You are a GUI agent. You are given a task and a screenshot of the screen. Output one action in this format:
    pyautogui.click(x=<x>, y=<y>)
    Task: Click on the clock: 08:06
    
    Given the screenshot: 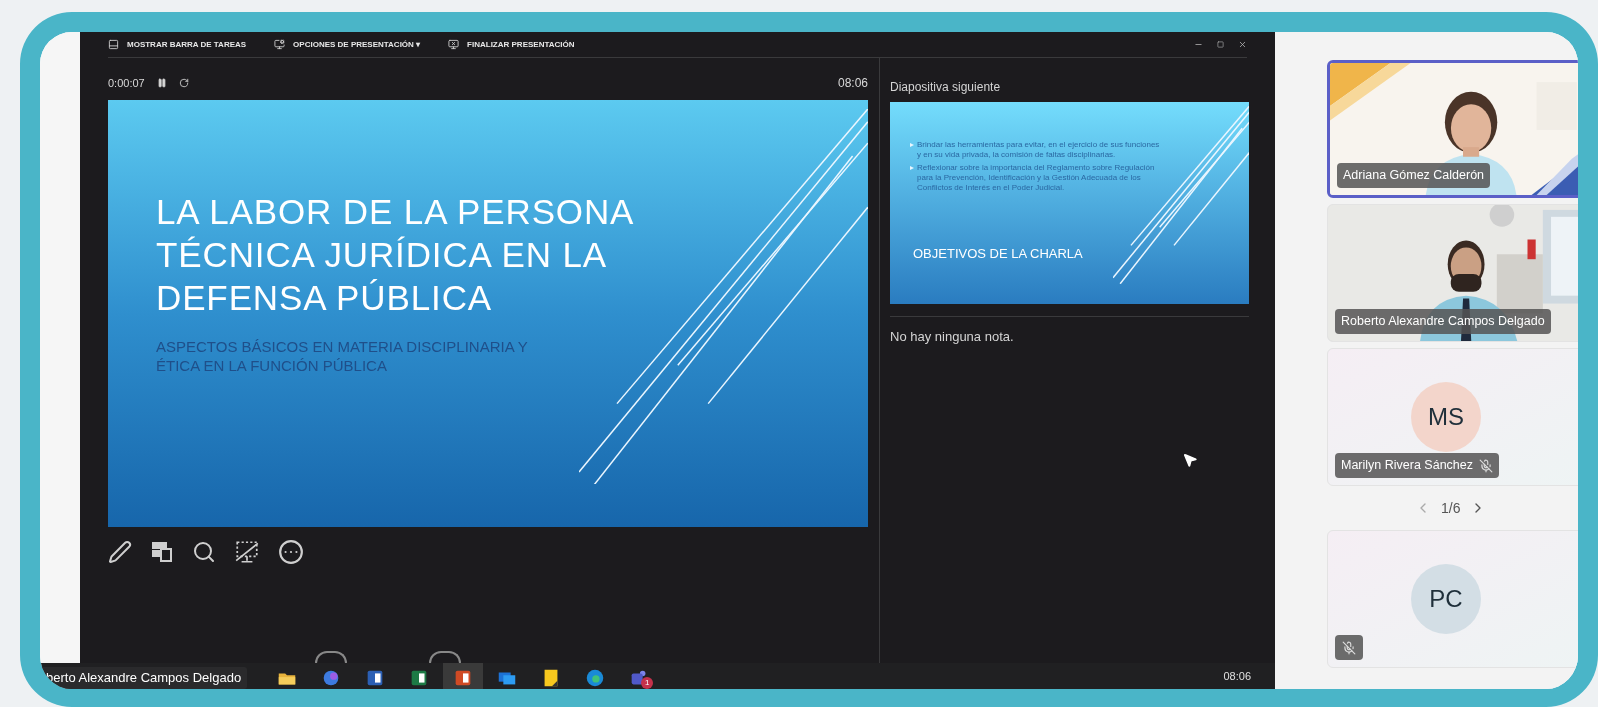 What is the action you would take?
    pyautogui.click(x=852, y=83)
    